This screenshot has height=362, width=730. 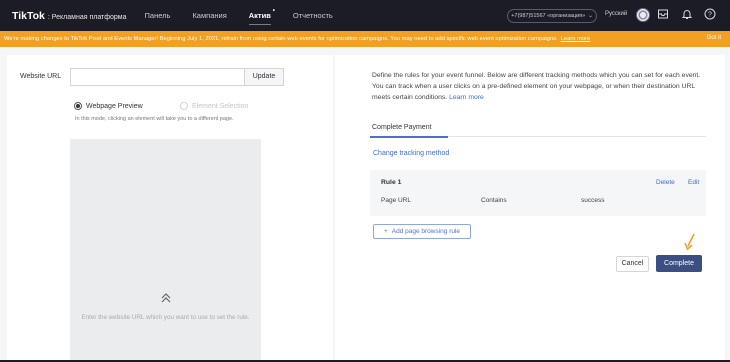 I want to click on bell-icon, so click(x=687, y=15).